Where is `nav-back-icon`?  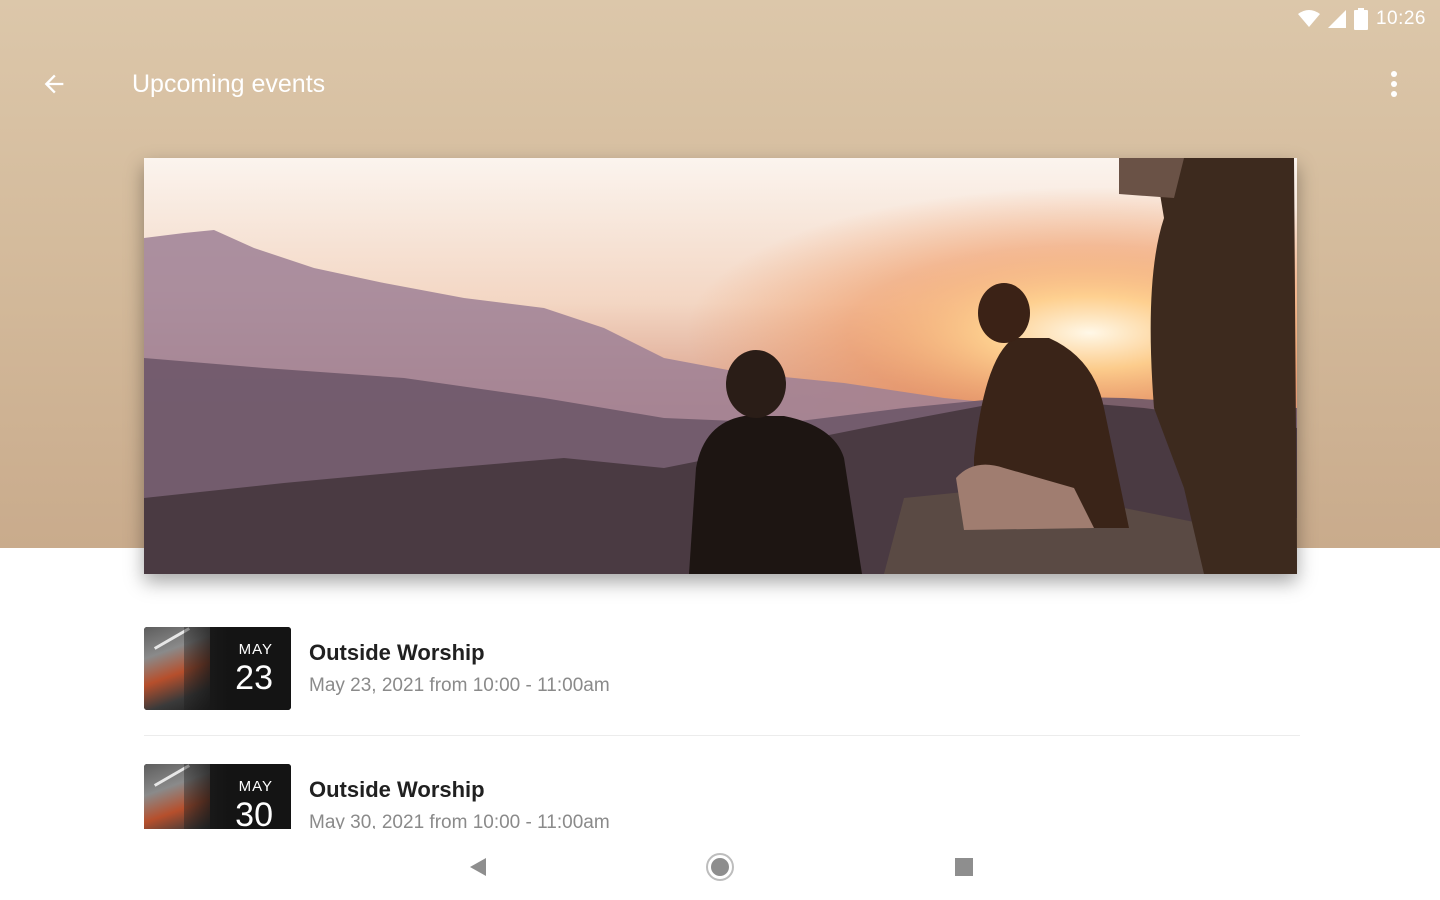 nav-back-icon is located at coordinates (478, 869).